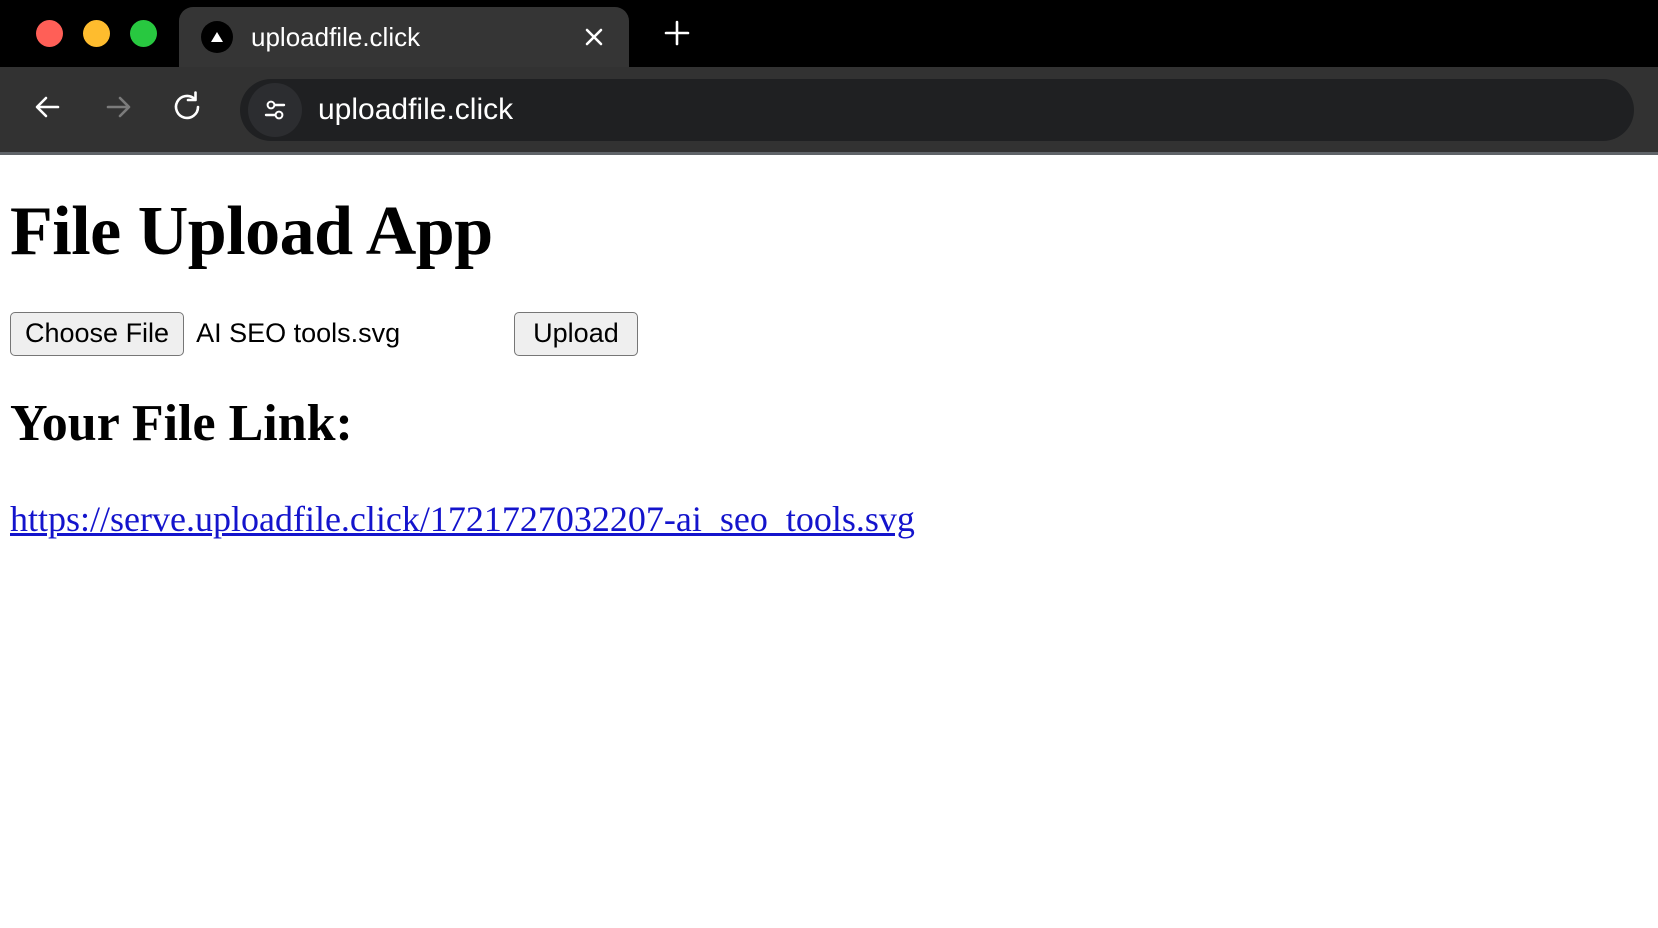 The height and width of the screenshot is (928, 1658). What do you see at coordinates (576, 334) in the screenshot?
I see `upload-button: Upload` at bounding box center [576, 334].